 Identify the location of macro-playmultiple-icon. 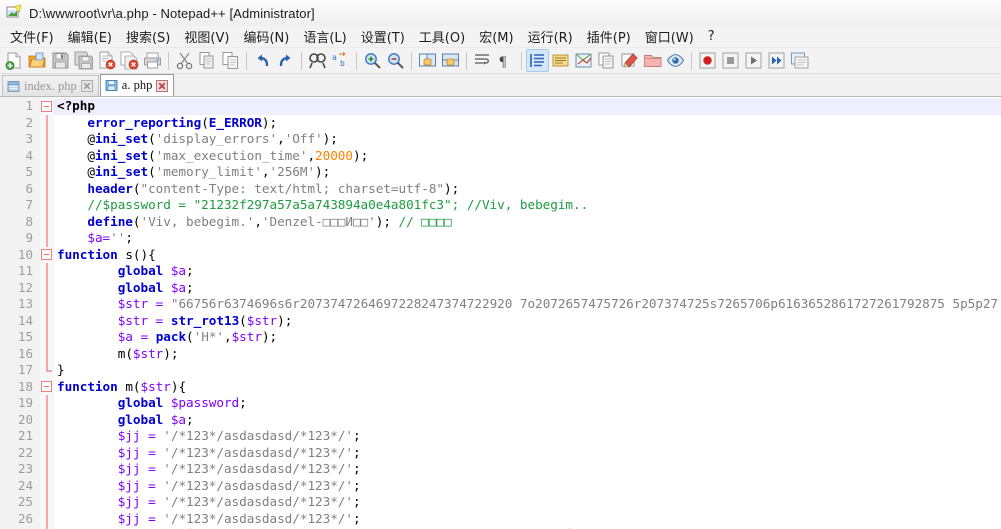
(776, 60).